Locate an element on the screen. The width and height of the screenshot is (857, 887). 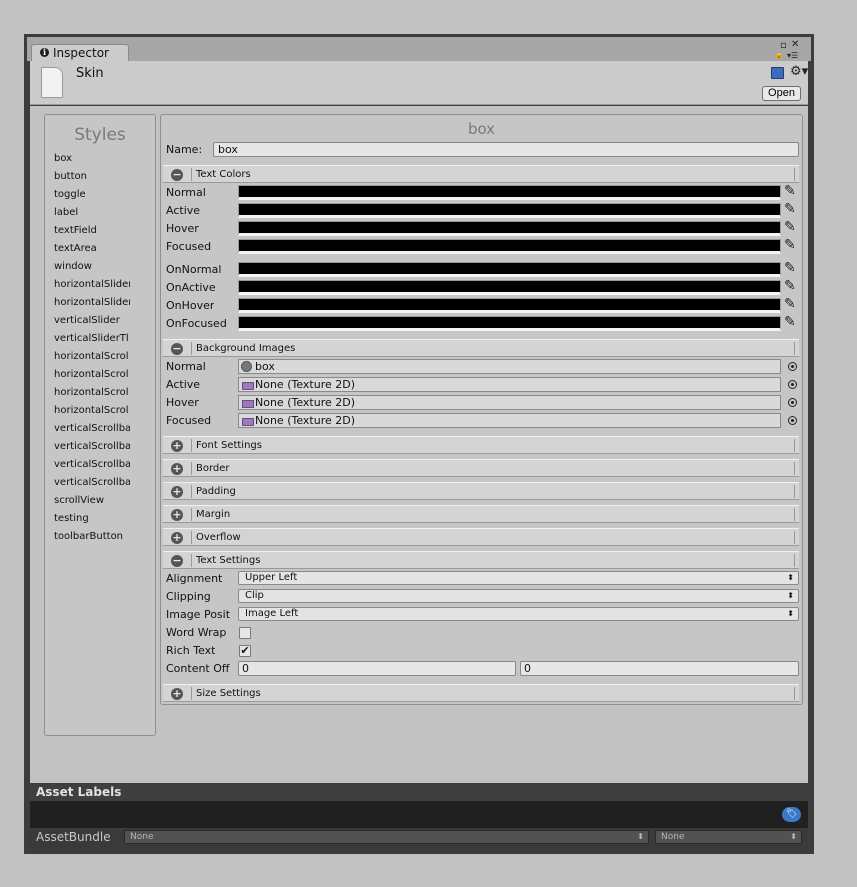
book-help-icon is located at coordinates (777, 73).